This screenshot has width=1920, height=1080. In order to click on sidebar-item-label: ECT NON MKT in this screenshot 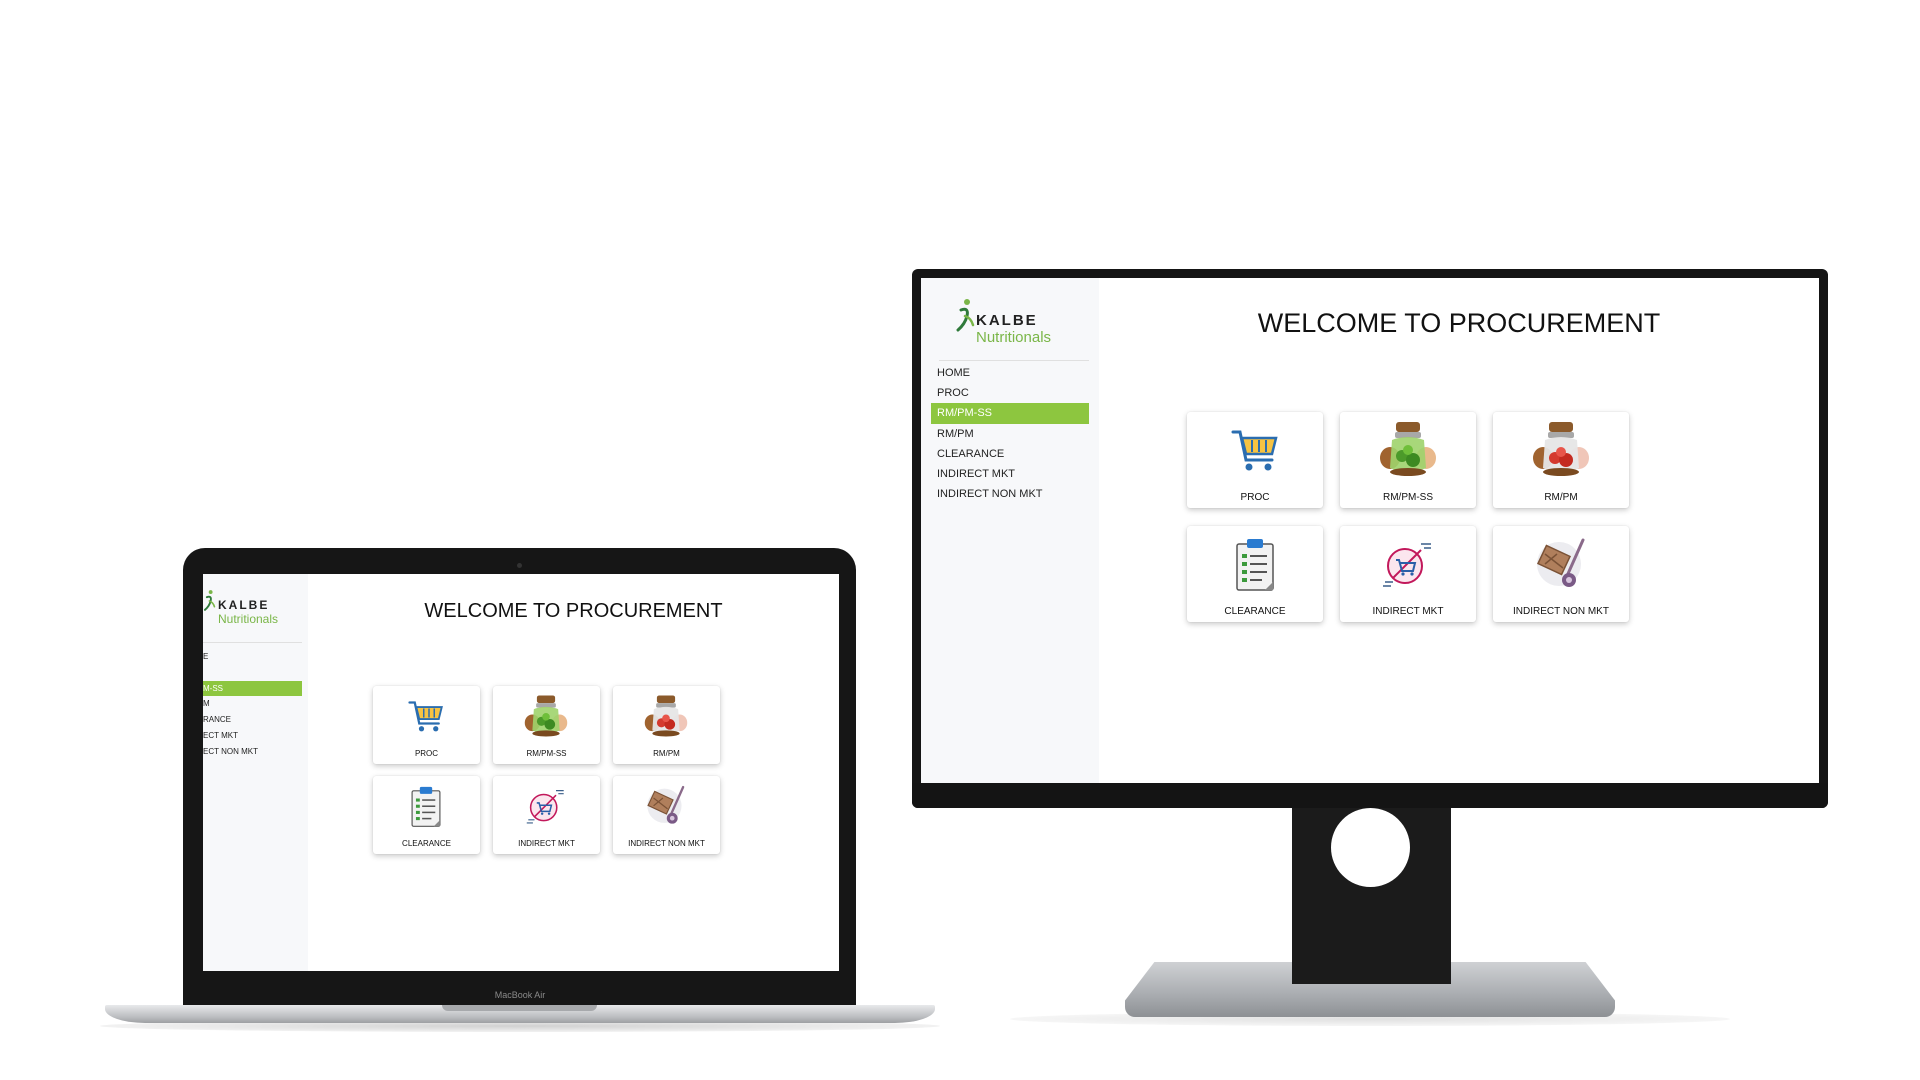, I will do `click(230, 751)`.